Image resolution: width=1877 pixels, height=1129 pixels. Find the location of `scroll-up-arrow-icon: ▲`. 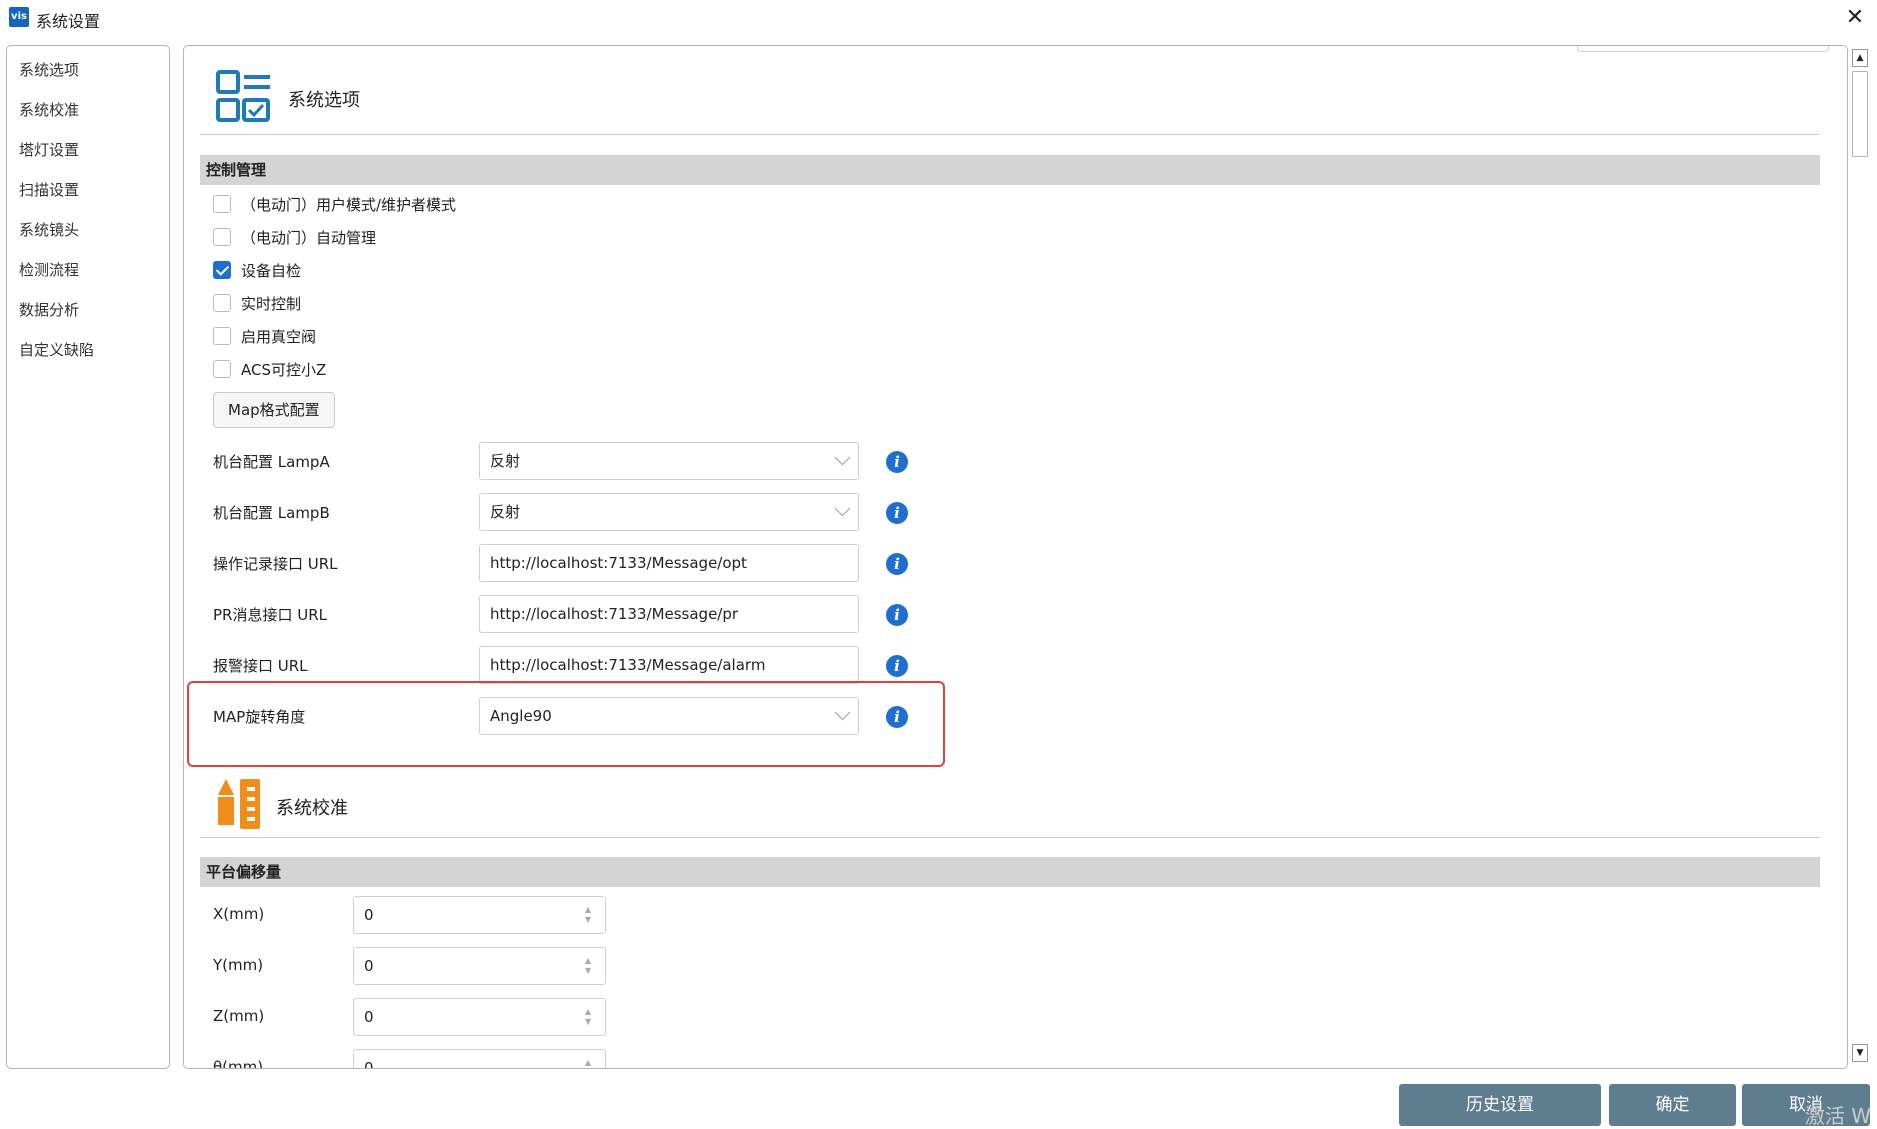

scroll-up-arrow-icon: ▲ is located at coordinates (1860, 58).